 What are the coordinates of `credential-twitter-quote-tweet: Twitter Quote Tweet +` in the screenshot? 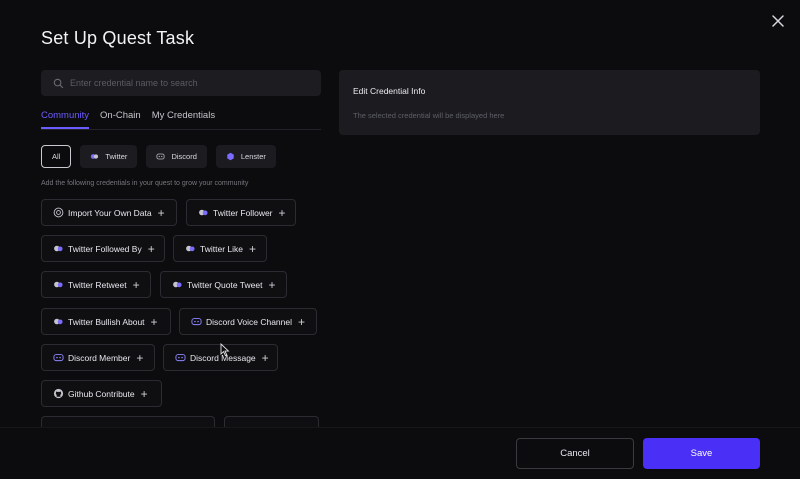 It's located at (223, 284).